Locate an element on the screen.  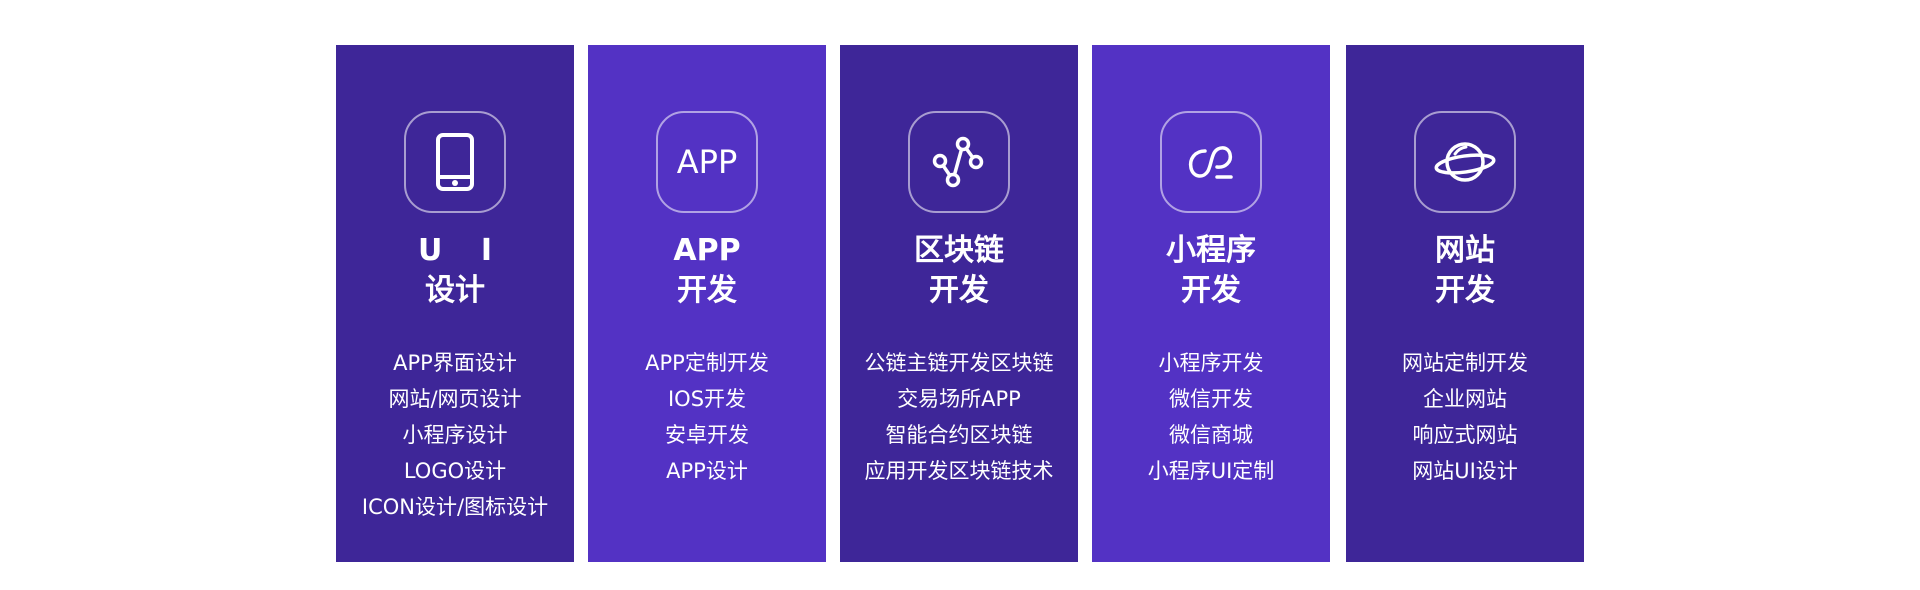
icon-frame: APP is located at coordinates (707, 162).